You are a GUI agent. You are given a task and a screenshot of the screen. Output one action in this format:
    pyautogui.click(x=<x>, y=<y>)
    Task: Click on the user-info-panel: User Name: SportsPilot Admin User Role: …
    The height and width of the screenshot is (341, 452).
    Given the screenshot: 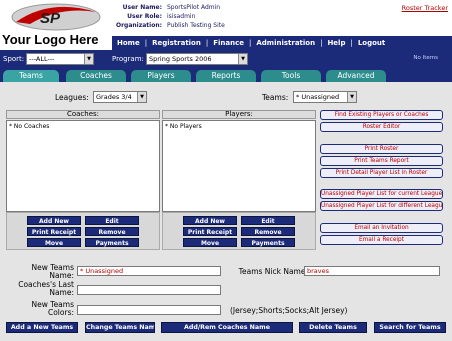 What is the action you would take?
    pyautogui.click(x=282, y=18)
    